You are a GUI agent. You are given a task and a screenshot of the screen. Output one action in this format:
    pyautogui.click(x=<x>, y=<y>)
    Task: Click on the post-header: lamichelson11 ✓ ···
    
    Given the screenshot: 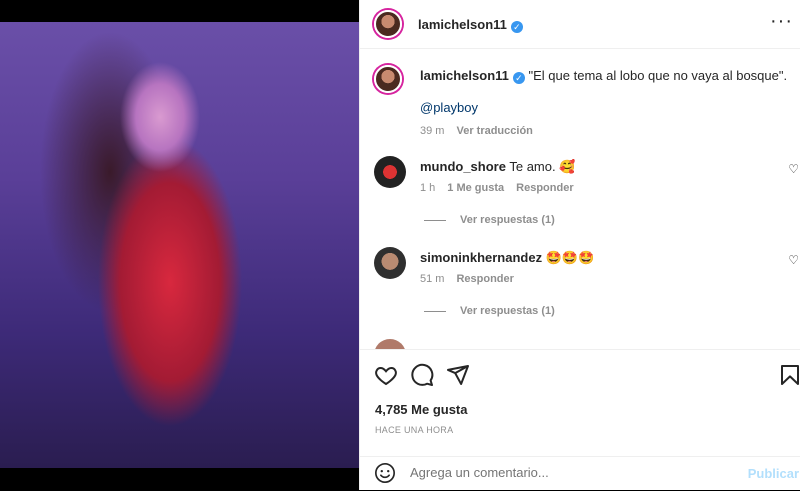 What is the action you would take?
    pyautogui.click(x=580, y=24)
    